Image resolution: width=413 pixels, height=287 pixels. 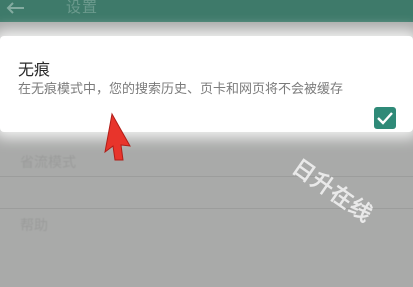 I want to click on settings-row-label: 帮助, so click(x=34, y=225).